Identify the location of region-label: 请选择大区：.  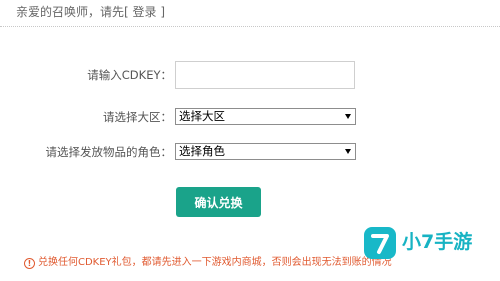
(137, 117).